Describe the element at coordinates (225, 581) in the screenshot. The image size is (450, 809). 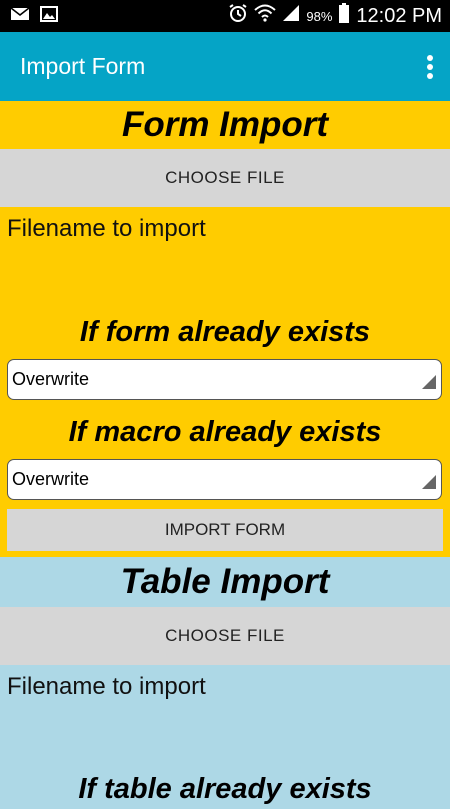
I see `table-import-heading: Table Import` at that location.